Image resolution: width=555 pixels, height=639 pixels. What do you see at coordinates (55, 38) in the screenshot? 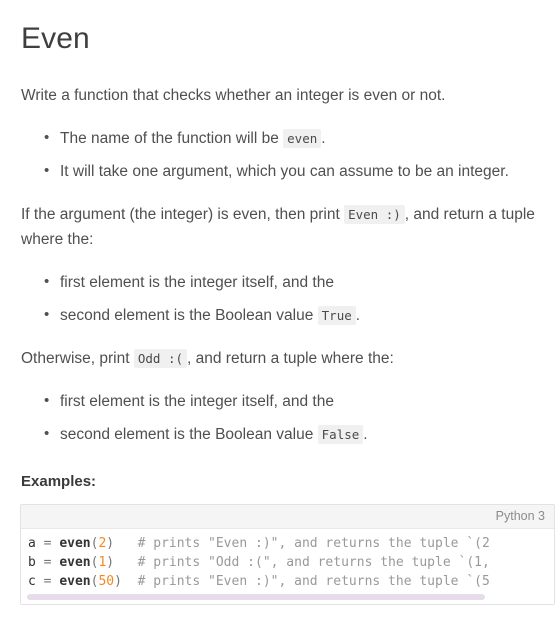
I see `page-title: Even` at bounding box center [55, 38].